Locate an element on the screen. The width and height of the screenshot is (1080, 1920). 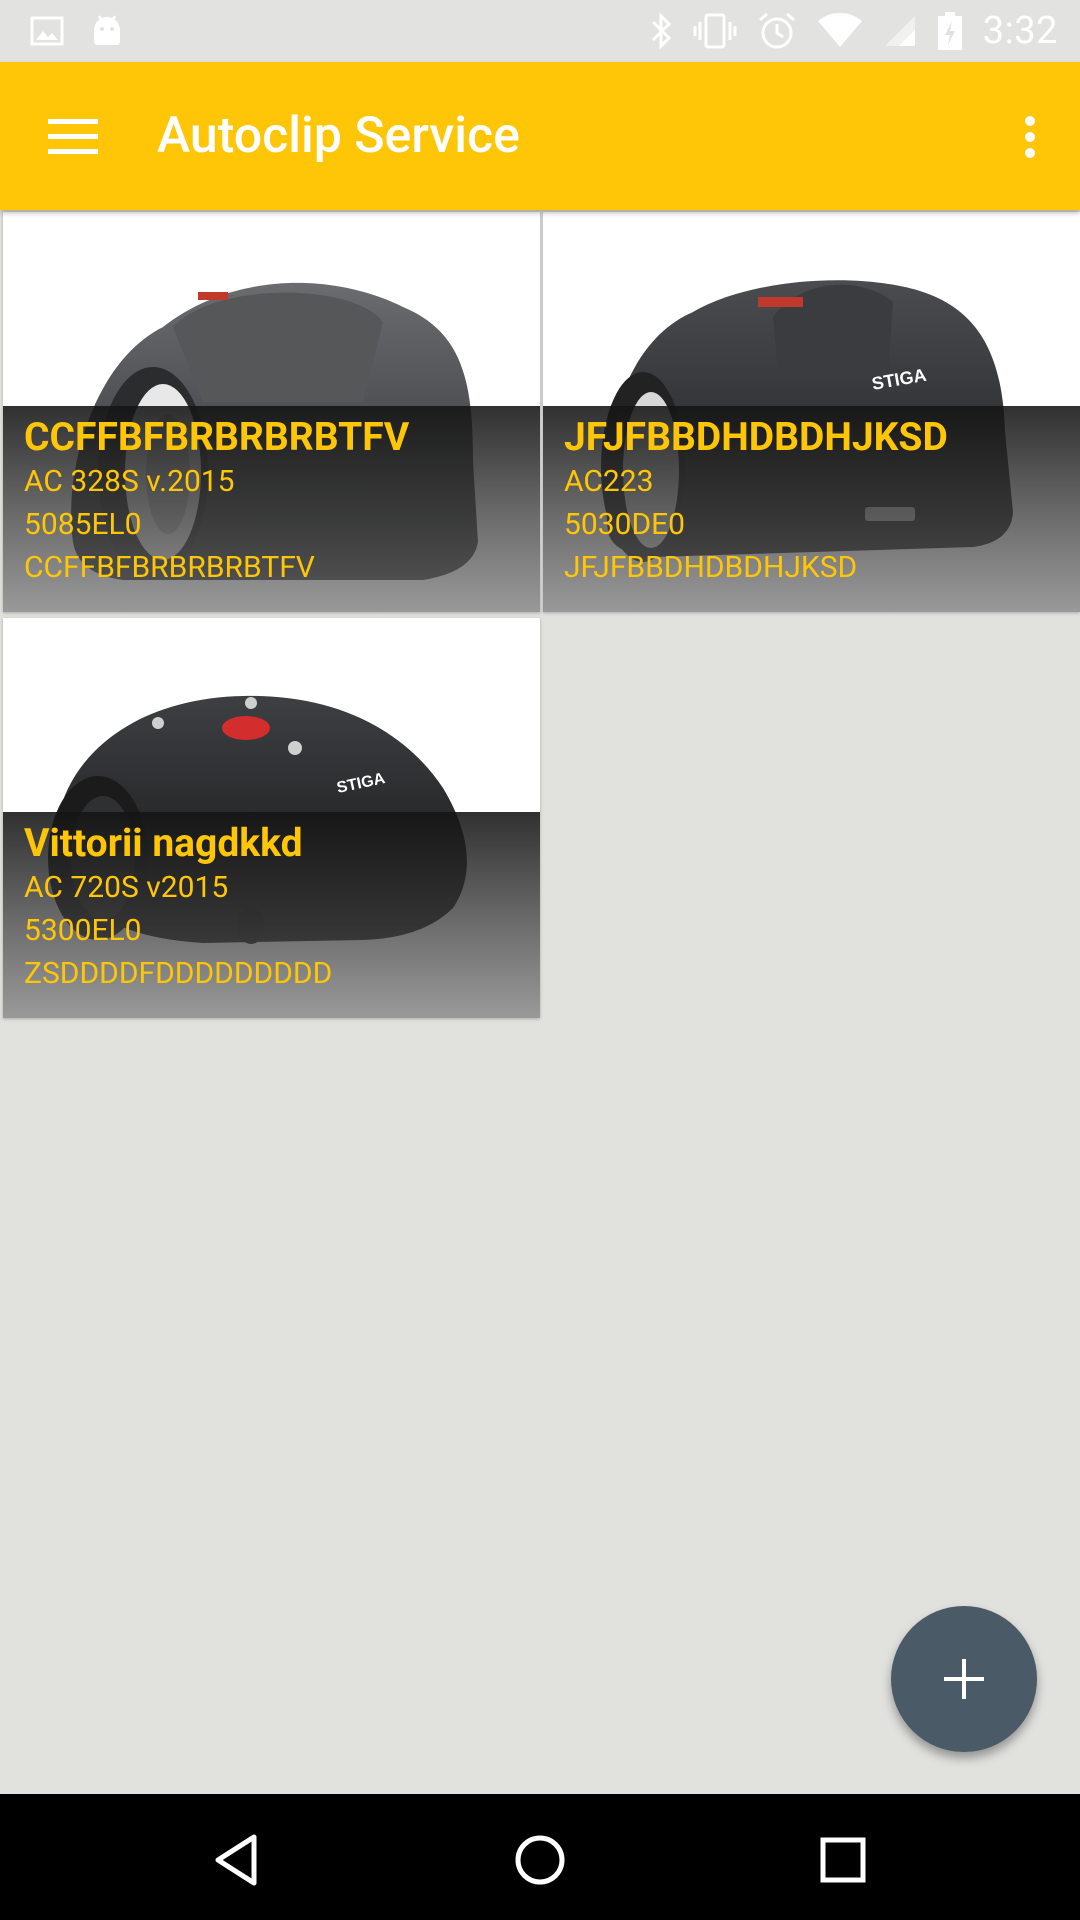
battery-charging-icon is located at coordinates (950, 31).